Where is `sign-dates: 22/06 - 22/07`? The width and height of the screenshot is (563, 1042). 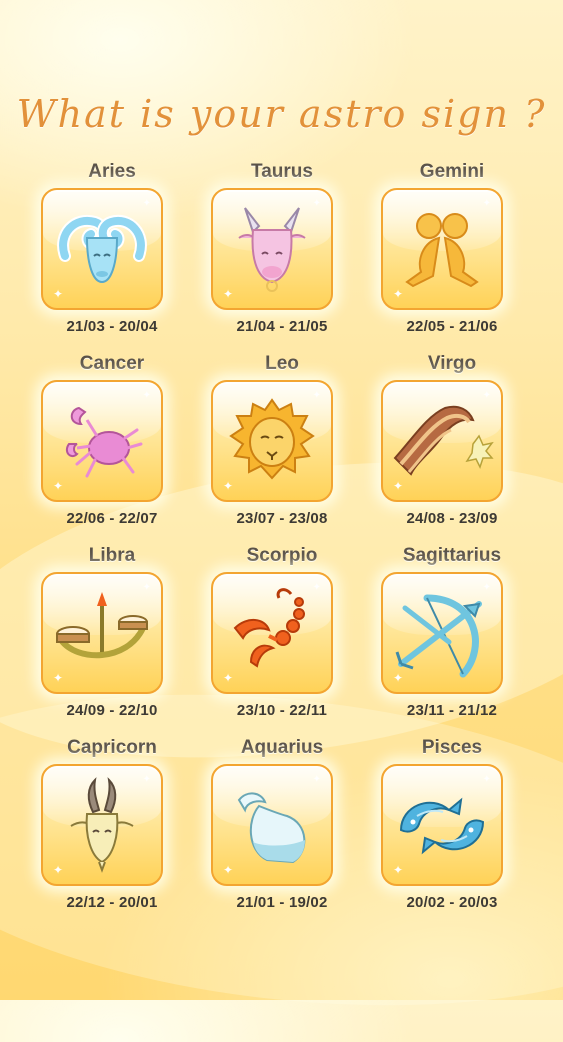 sign-dates: 22/06 - 22/07 is located at coordinates (112, 518).